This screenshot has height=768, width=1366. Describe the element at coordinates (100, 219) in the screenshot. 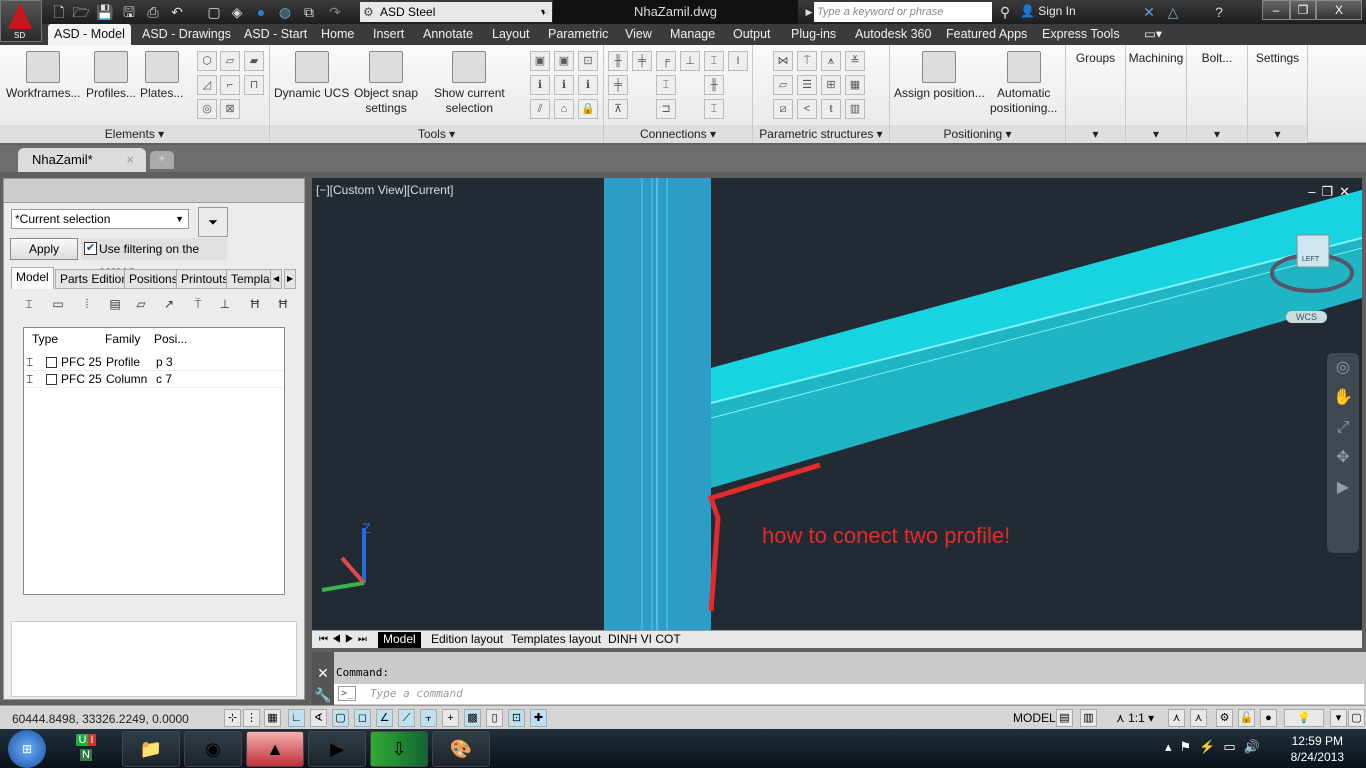

I see `selection-dropdown: *Current selection ▼` at that location.